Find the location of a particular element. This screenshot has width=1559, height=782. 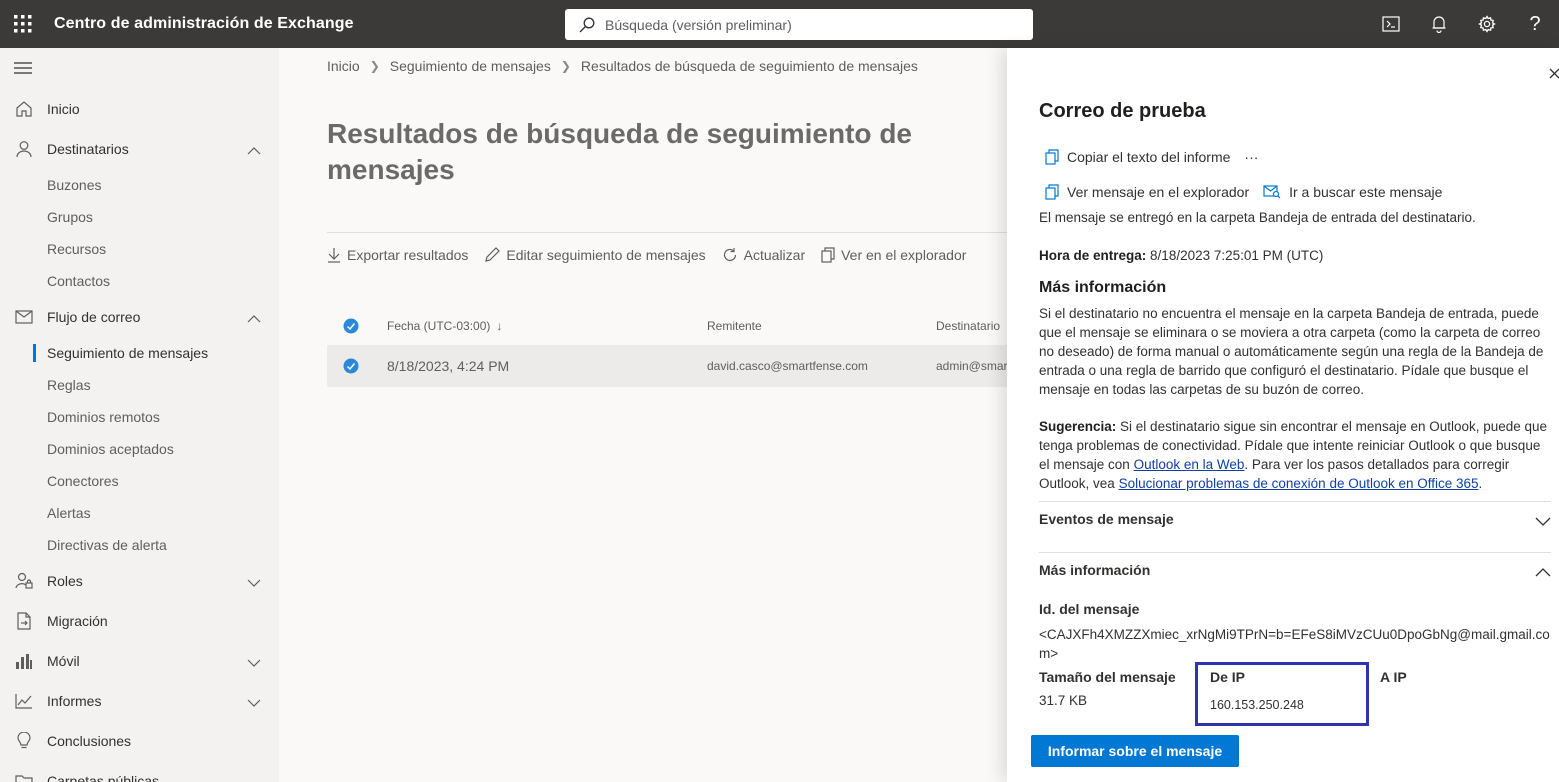

search-placeholder: Búsqueda (versión preliminar) is located at coordinates (698, 24).